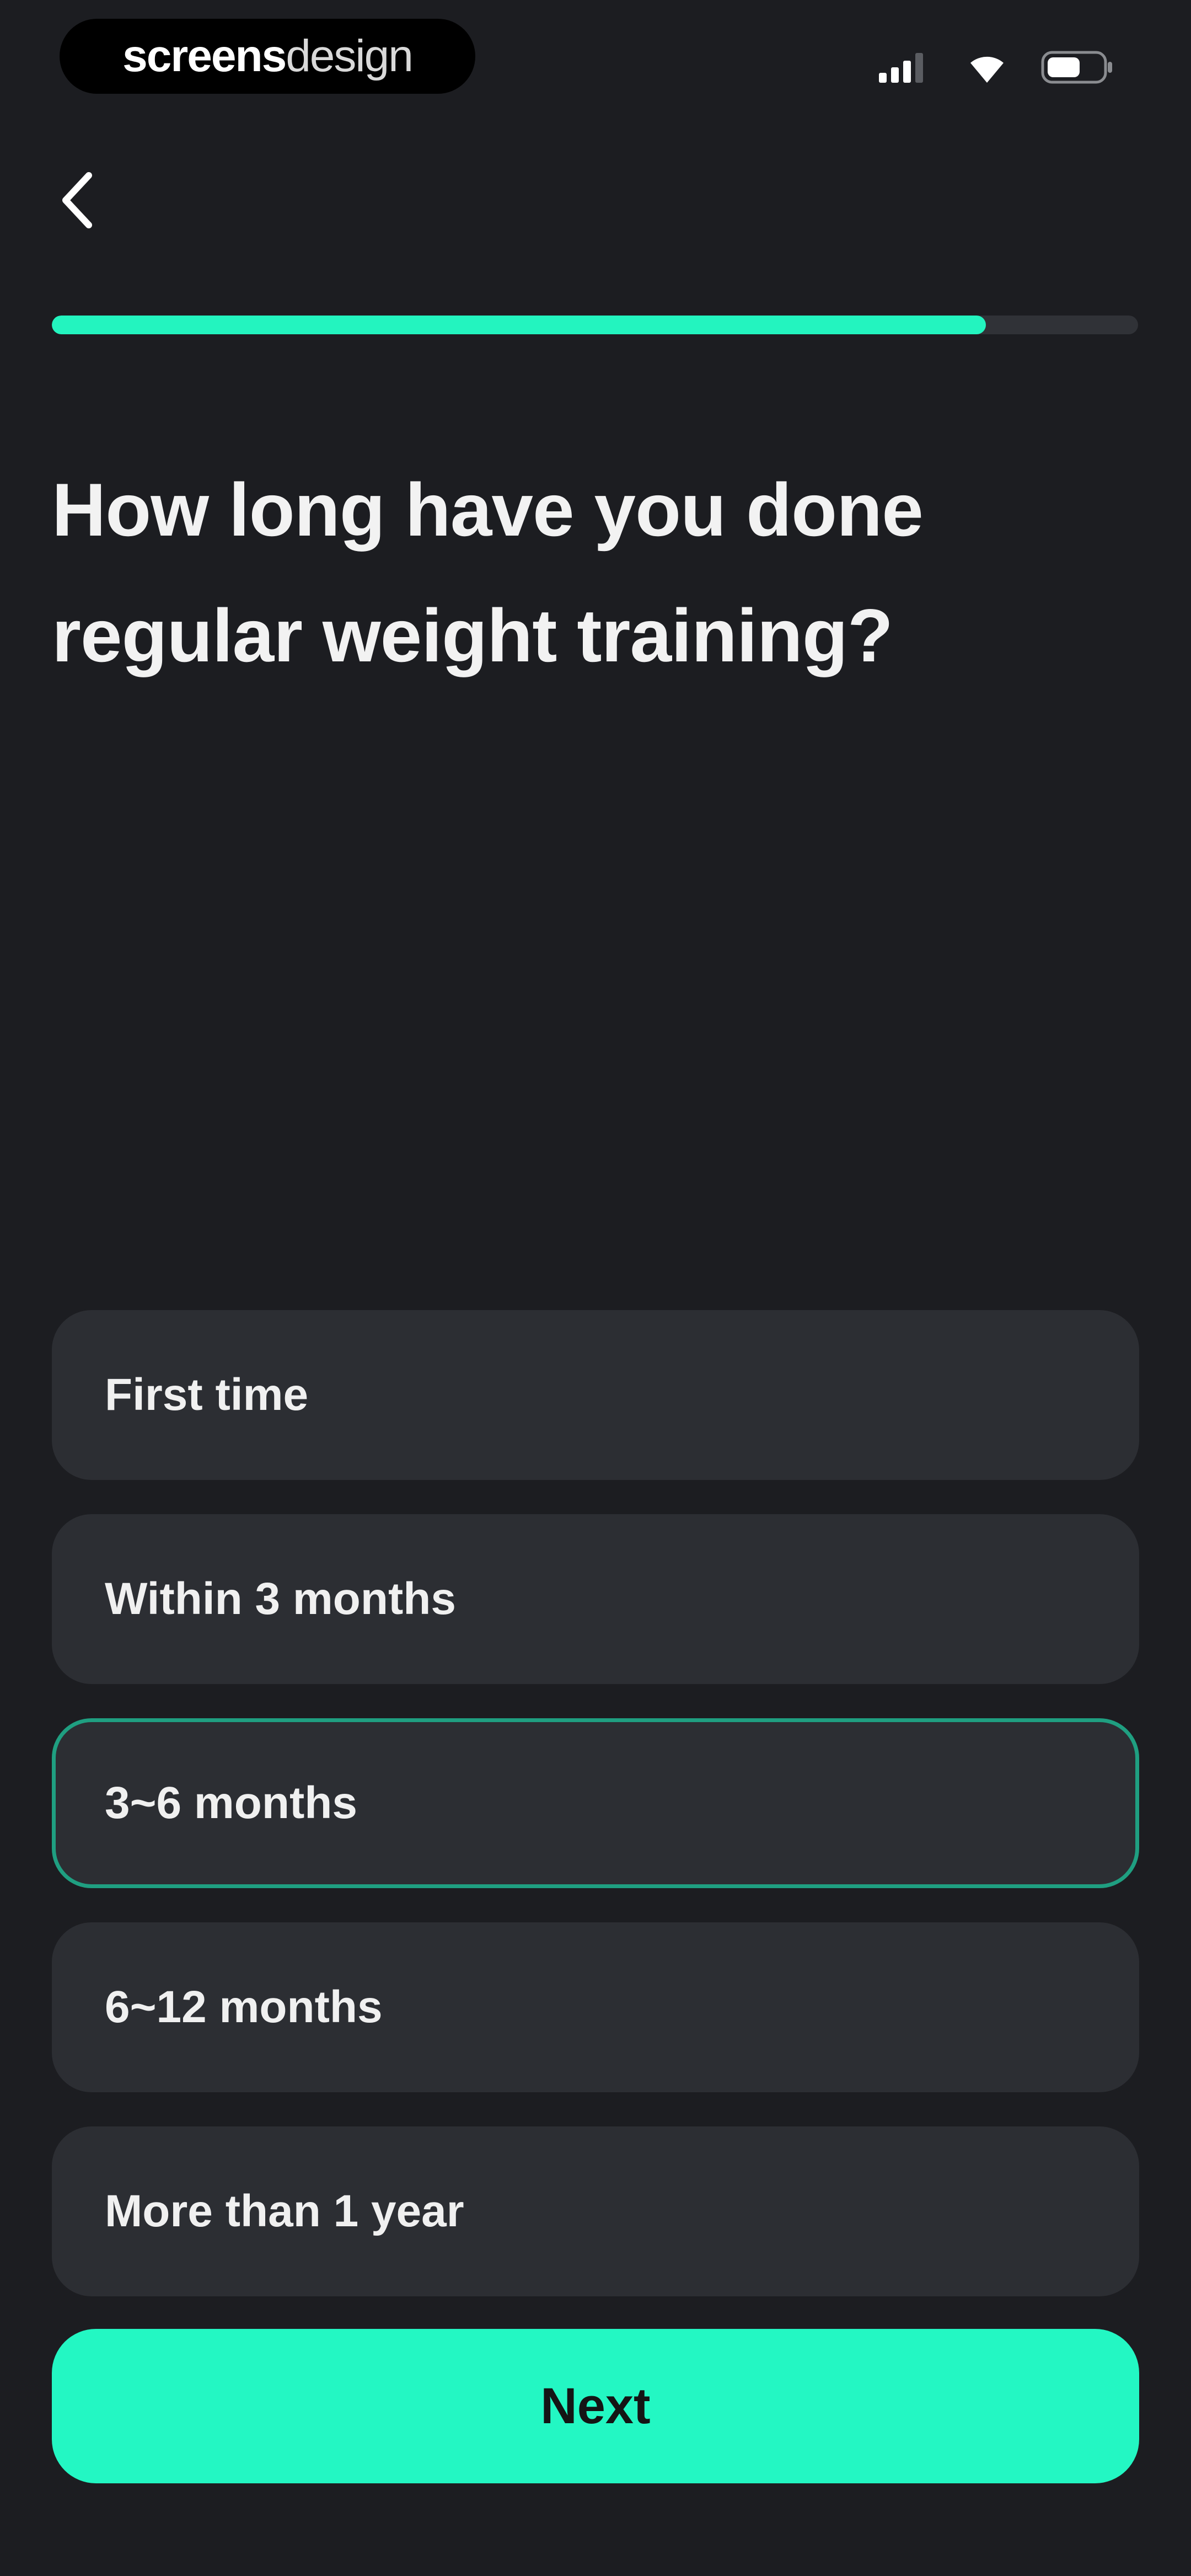 This screenshot has height=2576, width=1191. I want to click on next-button: Next, so click(595, 2406).